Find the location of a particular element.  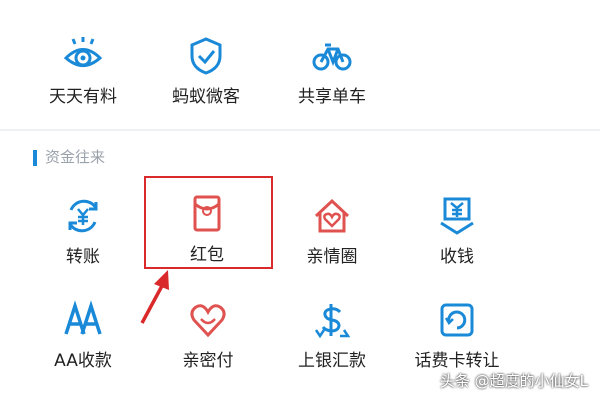

pointer-arrow-icon is located at coordinates (154, 297).